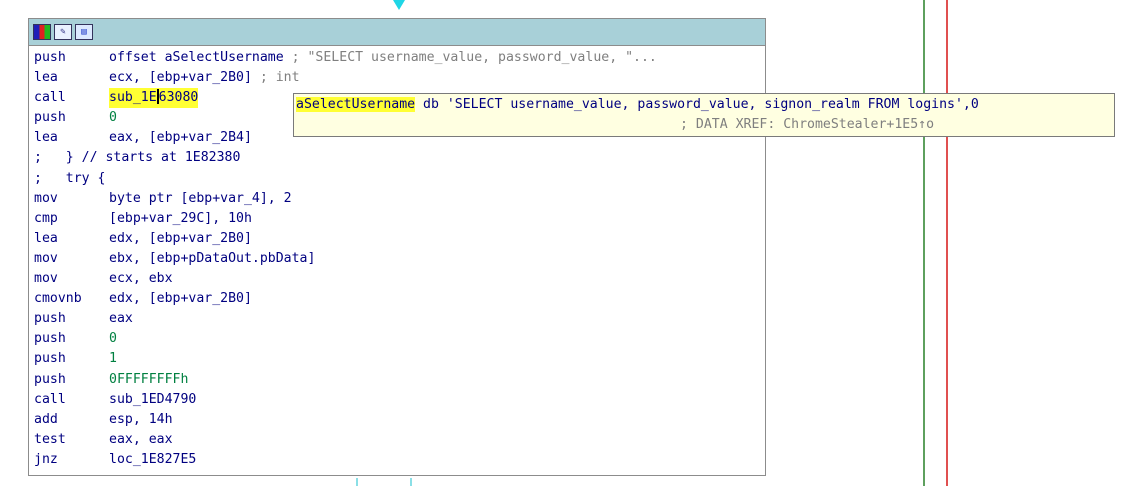 This screenshot has height=486, width=1122. Describe the element at coordinates (399, 199) in the screenshot. I see `code-line: mov byte ptr [ebp+var_4], 2` at that location.